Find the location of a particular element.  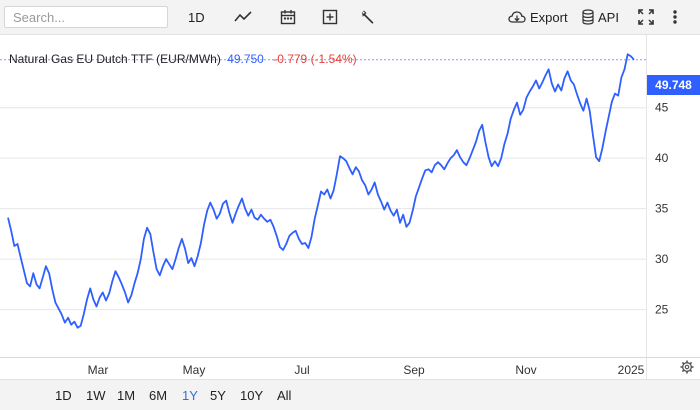

chart-settings-button is located at coordinates (687, 369).